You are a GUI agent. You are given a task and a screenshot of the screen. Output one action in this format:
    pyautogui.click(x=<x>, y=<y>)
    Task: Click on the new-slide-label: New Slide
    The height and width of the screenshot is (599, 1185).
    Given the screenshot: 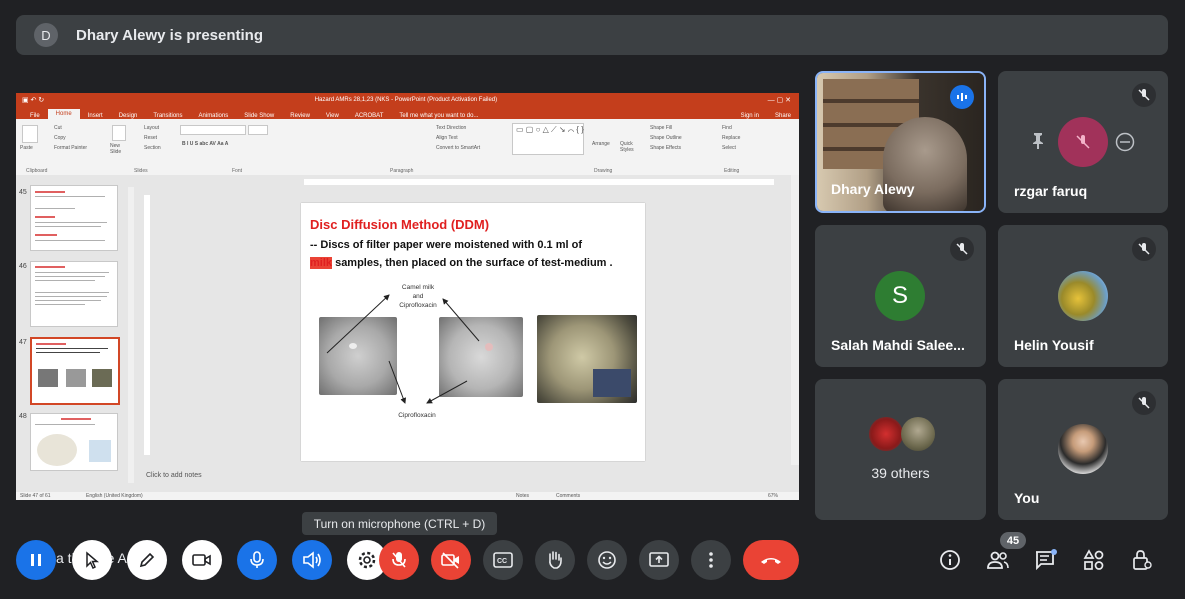 What is the action you would take?
    pyautogui.click(x=116, y=149)
    